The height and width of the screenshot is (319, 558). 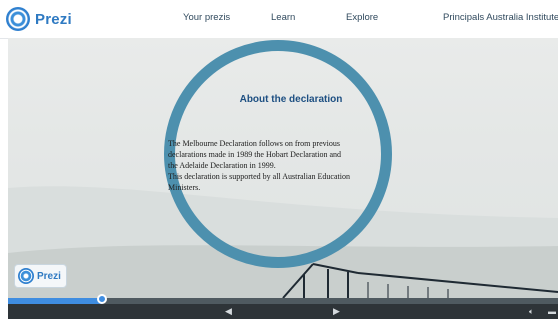 I want to click on arrow-left-icon: ◀, so click(x=228, y=311).